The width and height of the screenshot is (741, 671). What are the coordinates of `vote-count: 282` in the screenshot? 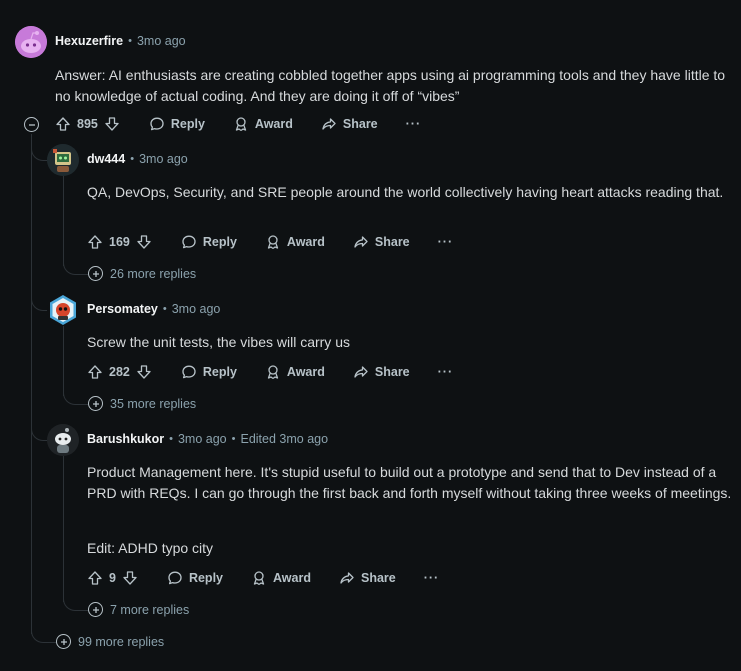 It's located at (119, 372).